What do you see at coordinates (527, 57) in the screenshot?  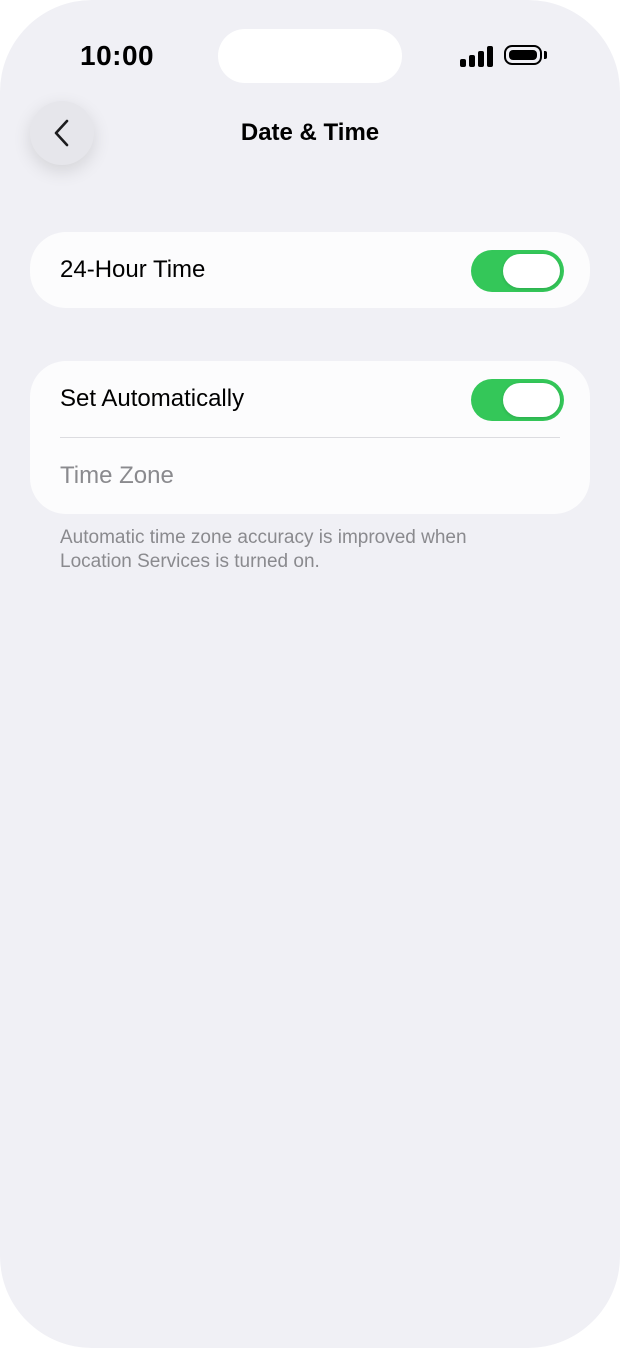 I see `battery-icon` at bounding box center [527, 57].